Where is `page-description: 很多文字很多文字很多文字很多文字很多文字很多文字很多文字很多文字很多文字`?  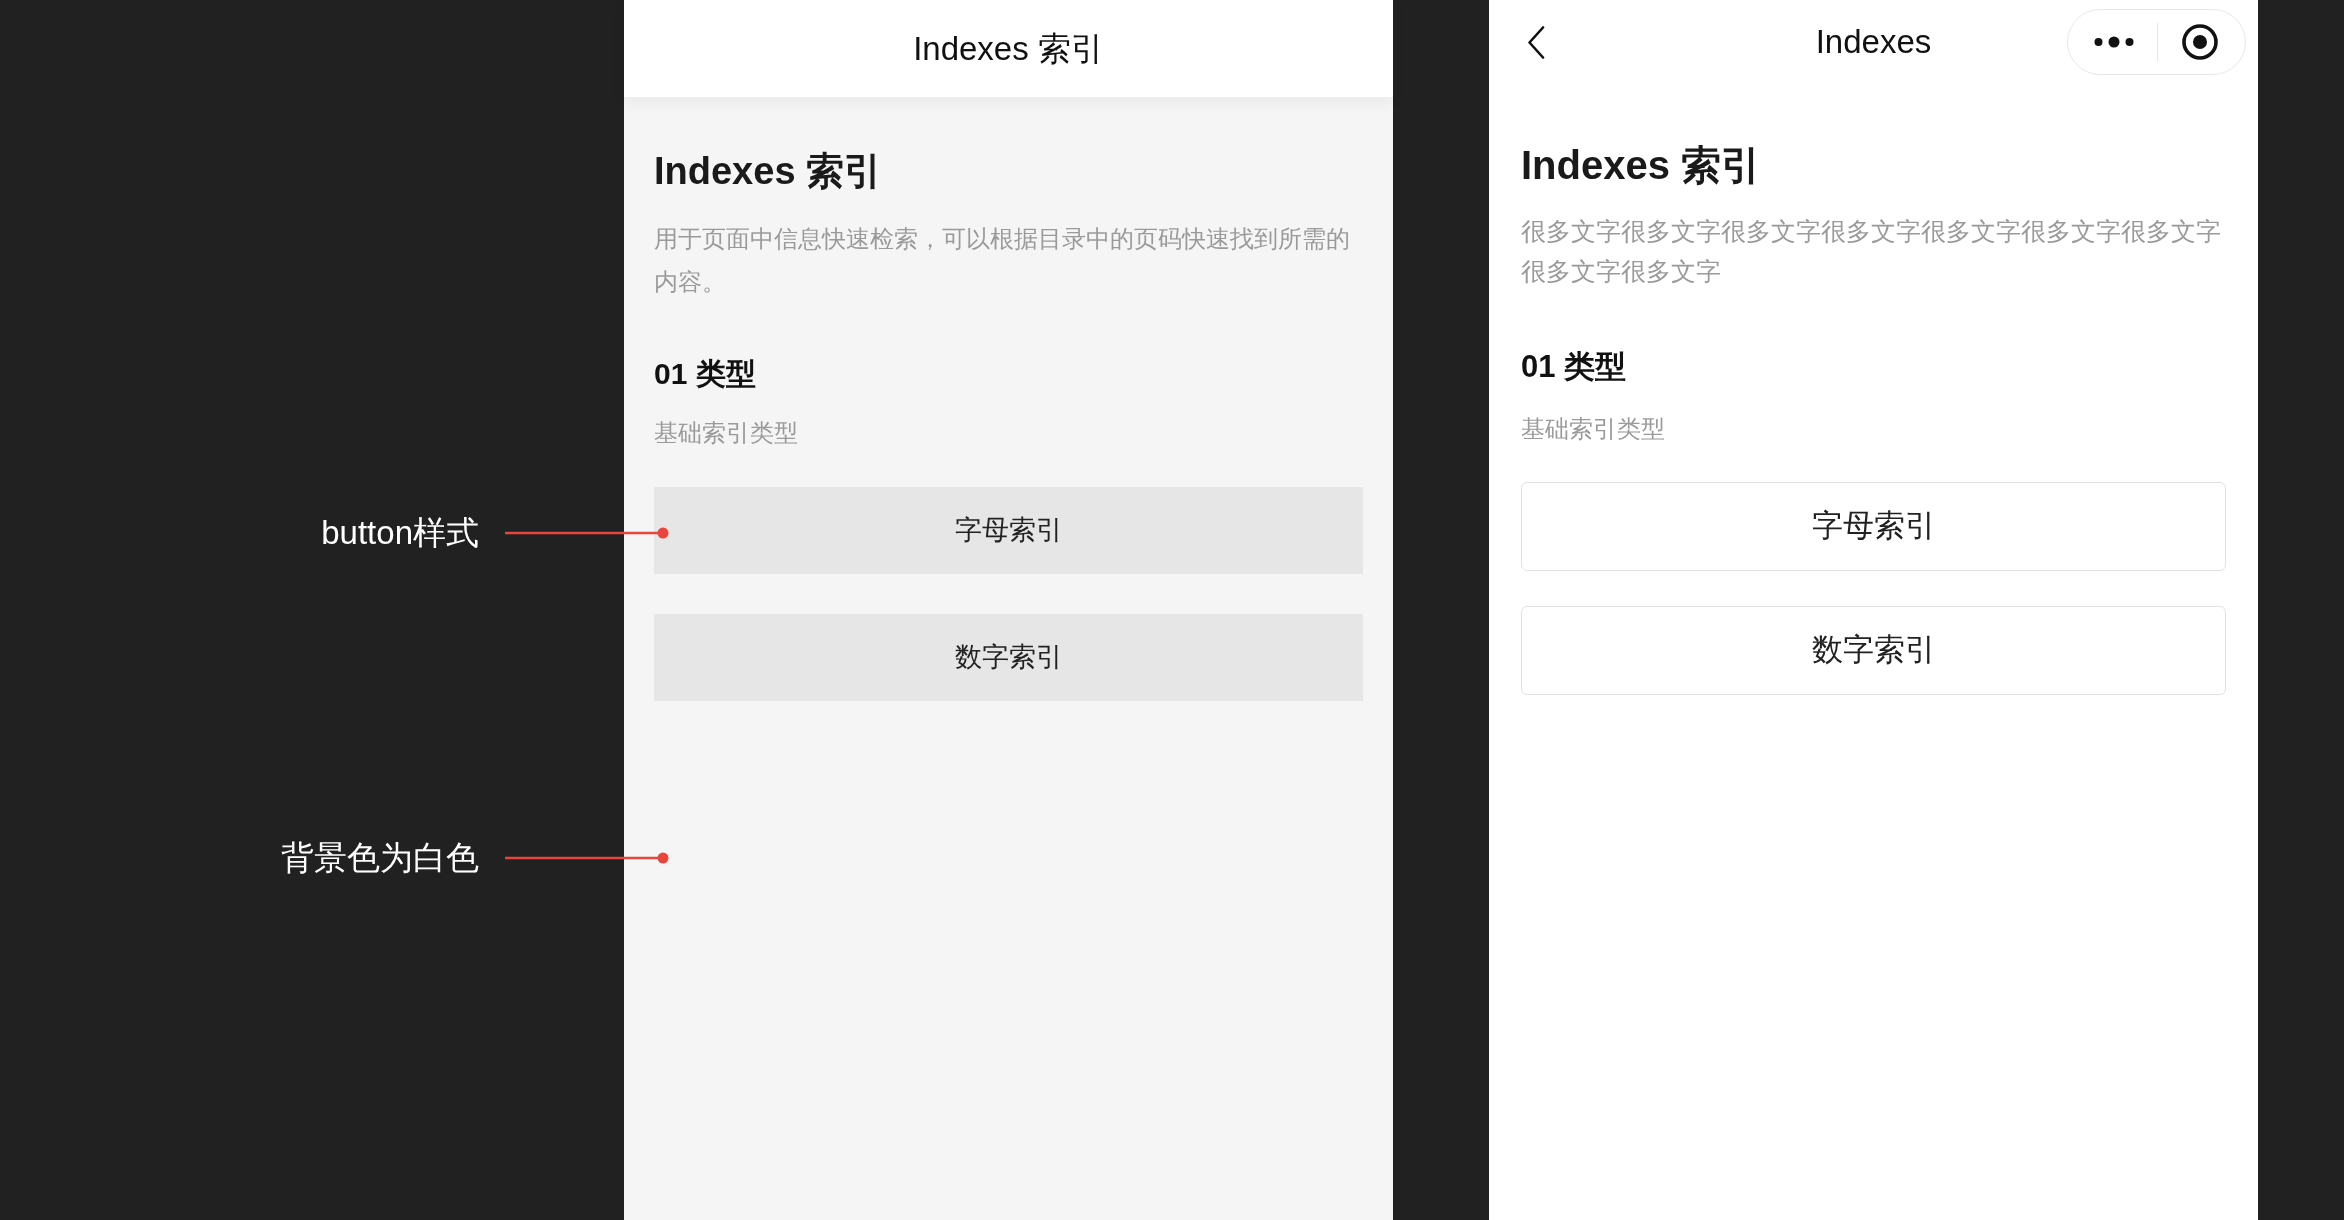
page-description: 很多文字很多文字很多文字很多文字很多文字很多文字很多文字很多文字很多文字 is located at coordinates (1871, 251).